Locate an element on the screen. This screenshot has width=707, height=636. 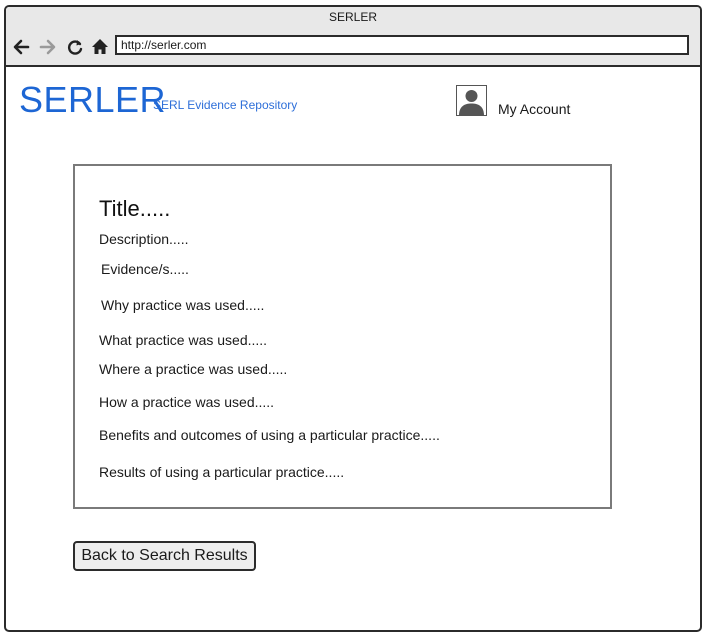
back-arrow-icon is located at coordinates (21, 47).